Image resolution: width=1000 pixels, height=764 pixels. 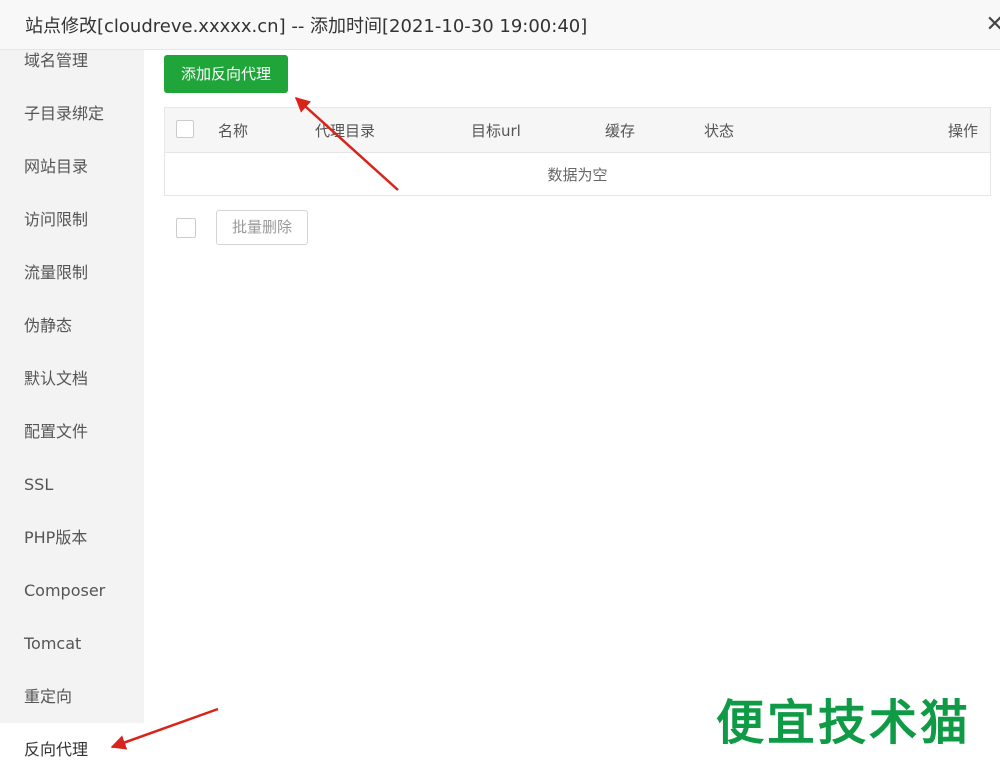 What do you see at coordinates (346, 143) in the screenshot?
I see `annotation-arrow-button` at bounding box center [346, 143].